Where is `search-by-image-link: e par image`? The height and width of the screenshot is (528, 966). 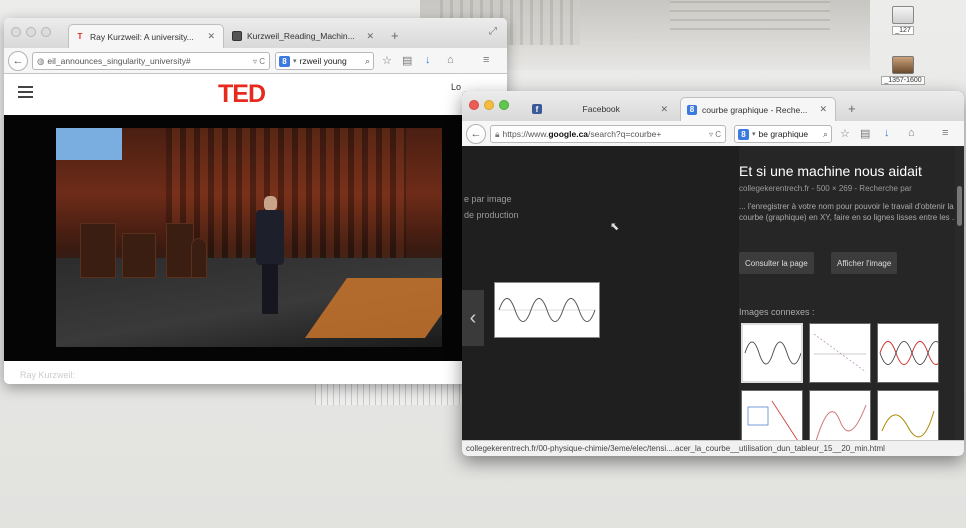 search-by-image-link: e par image is located at coordinates (488, 199).